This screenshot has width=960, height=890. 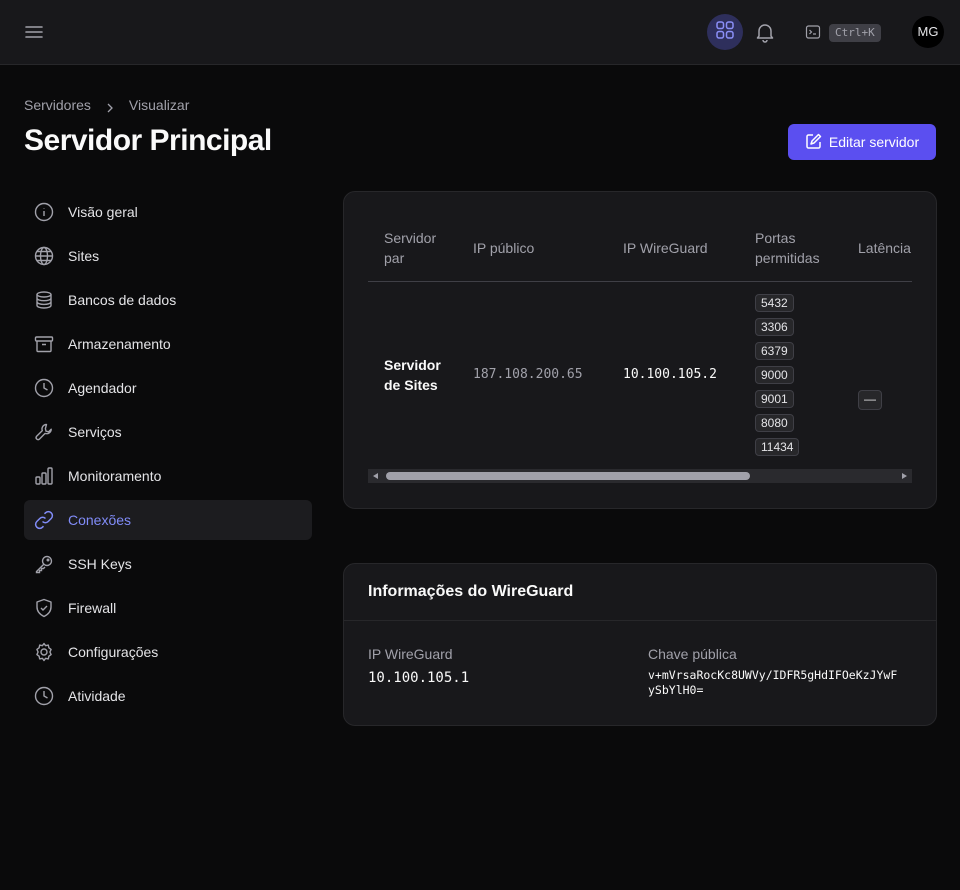 What do you see at coordinates (84, 256) in the screenshot?
I see `sidebar-item-label: Sites` at bounding box center [84, 256].